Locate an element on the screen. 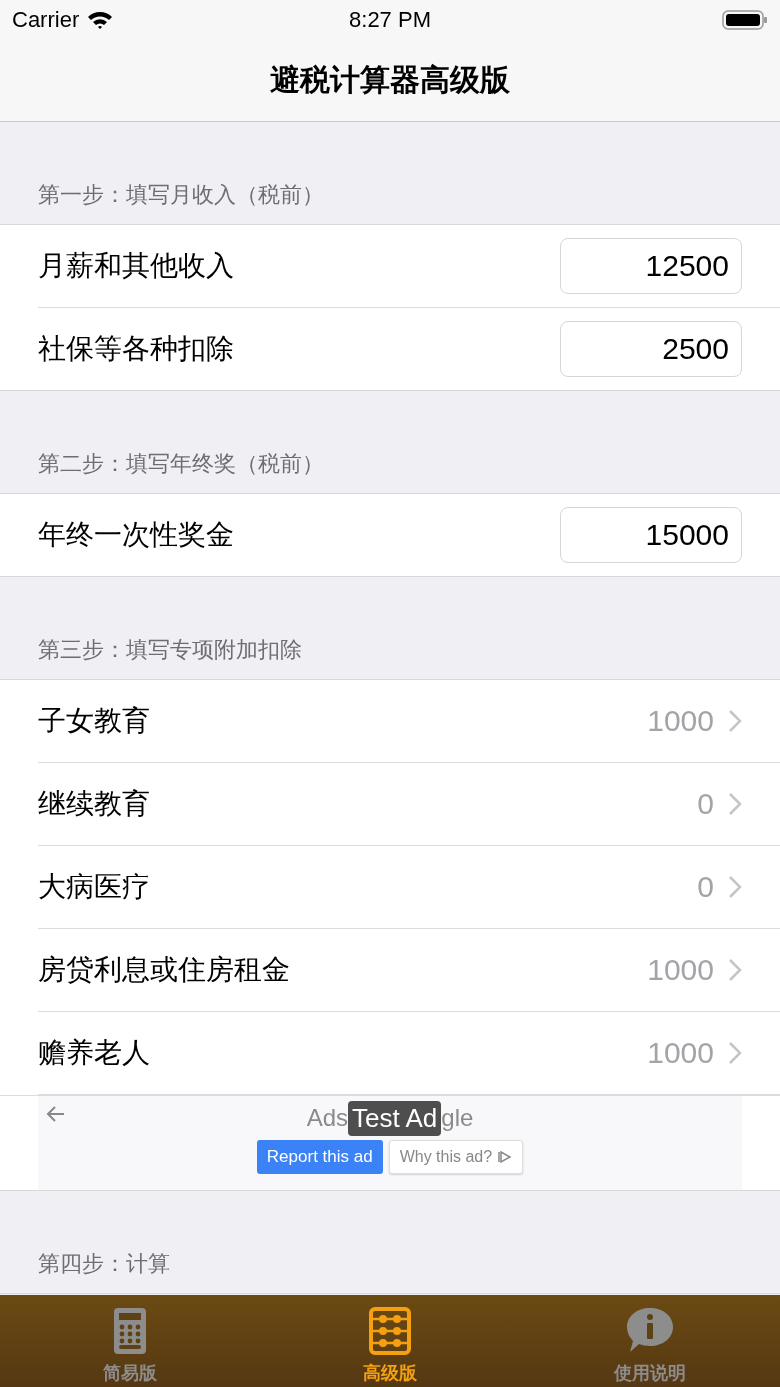  row-label: 社保等各种扣除 is located at coordinates (136, 349).